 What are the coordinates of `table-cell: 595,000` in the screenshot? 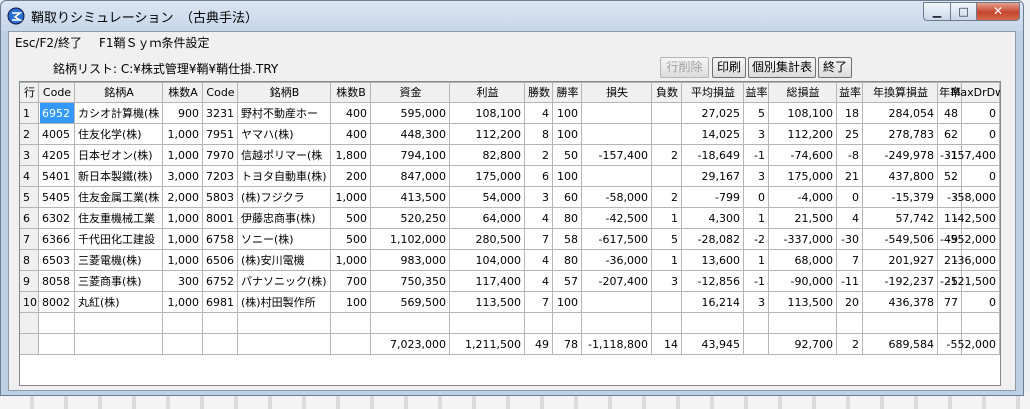 It's located at (424, 113).